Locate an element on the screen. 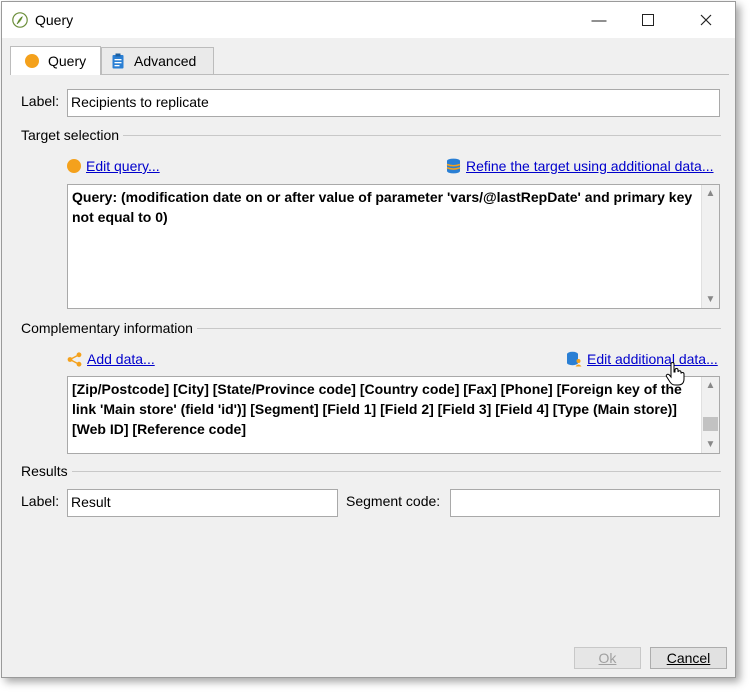 This screenshot has height=692, width=750. result-label-input: Result is located at coordinates (202, 503).